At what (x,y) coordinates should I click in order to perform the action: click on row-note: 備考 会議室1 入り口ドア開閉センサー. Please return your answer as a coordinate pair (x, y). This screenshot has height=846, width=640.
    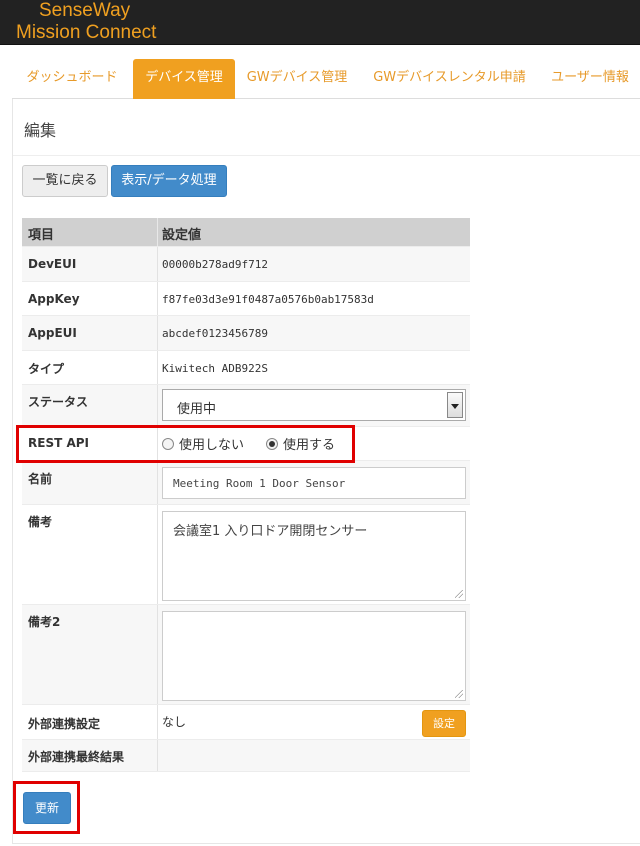
    Looking at the image, I should click on (246, 555).